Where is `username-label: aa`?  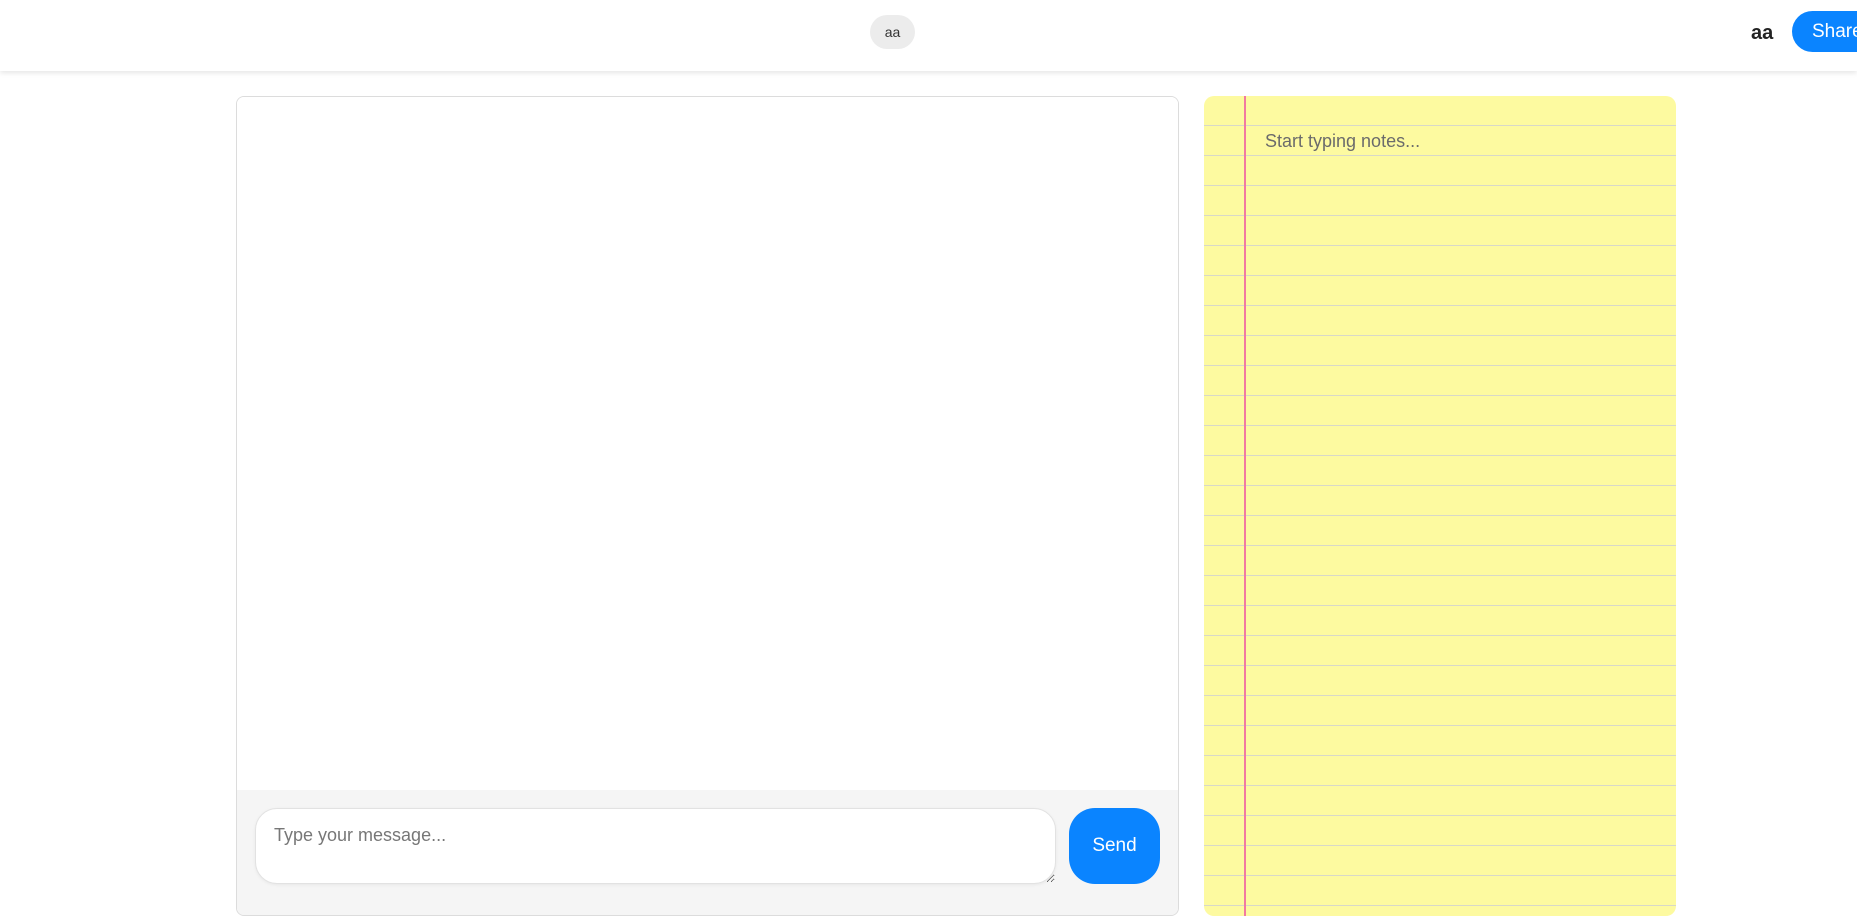 username-label: aa is located at coordinates (1762, 33).